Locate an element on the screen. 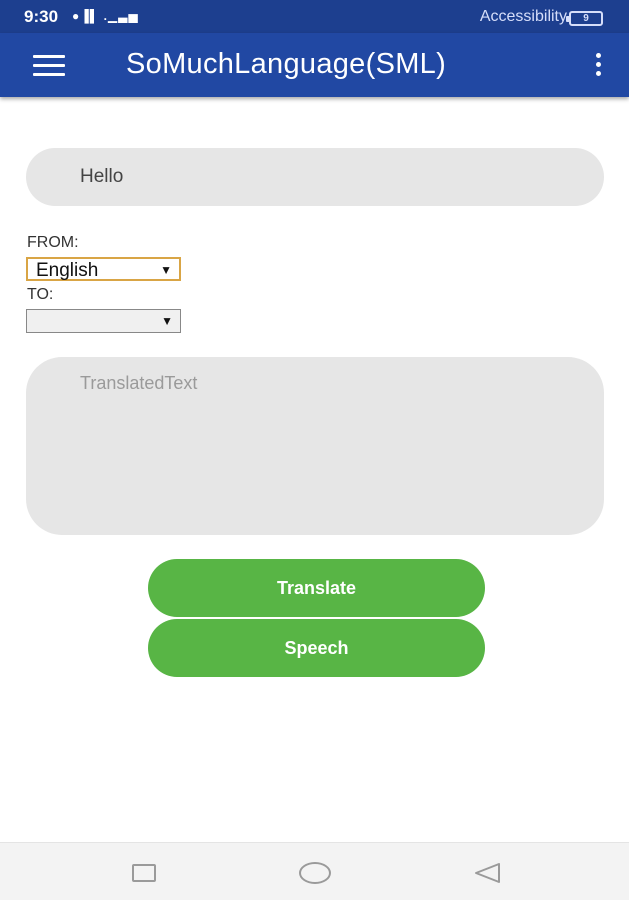  speech-button: Speech is located at coordinates (316, 648).